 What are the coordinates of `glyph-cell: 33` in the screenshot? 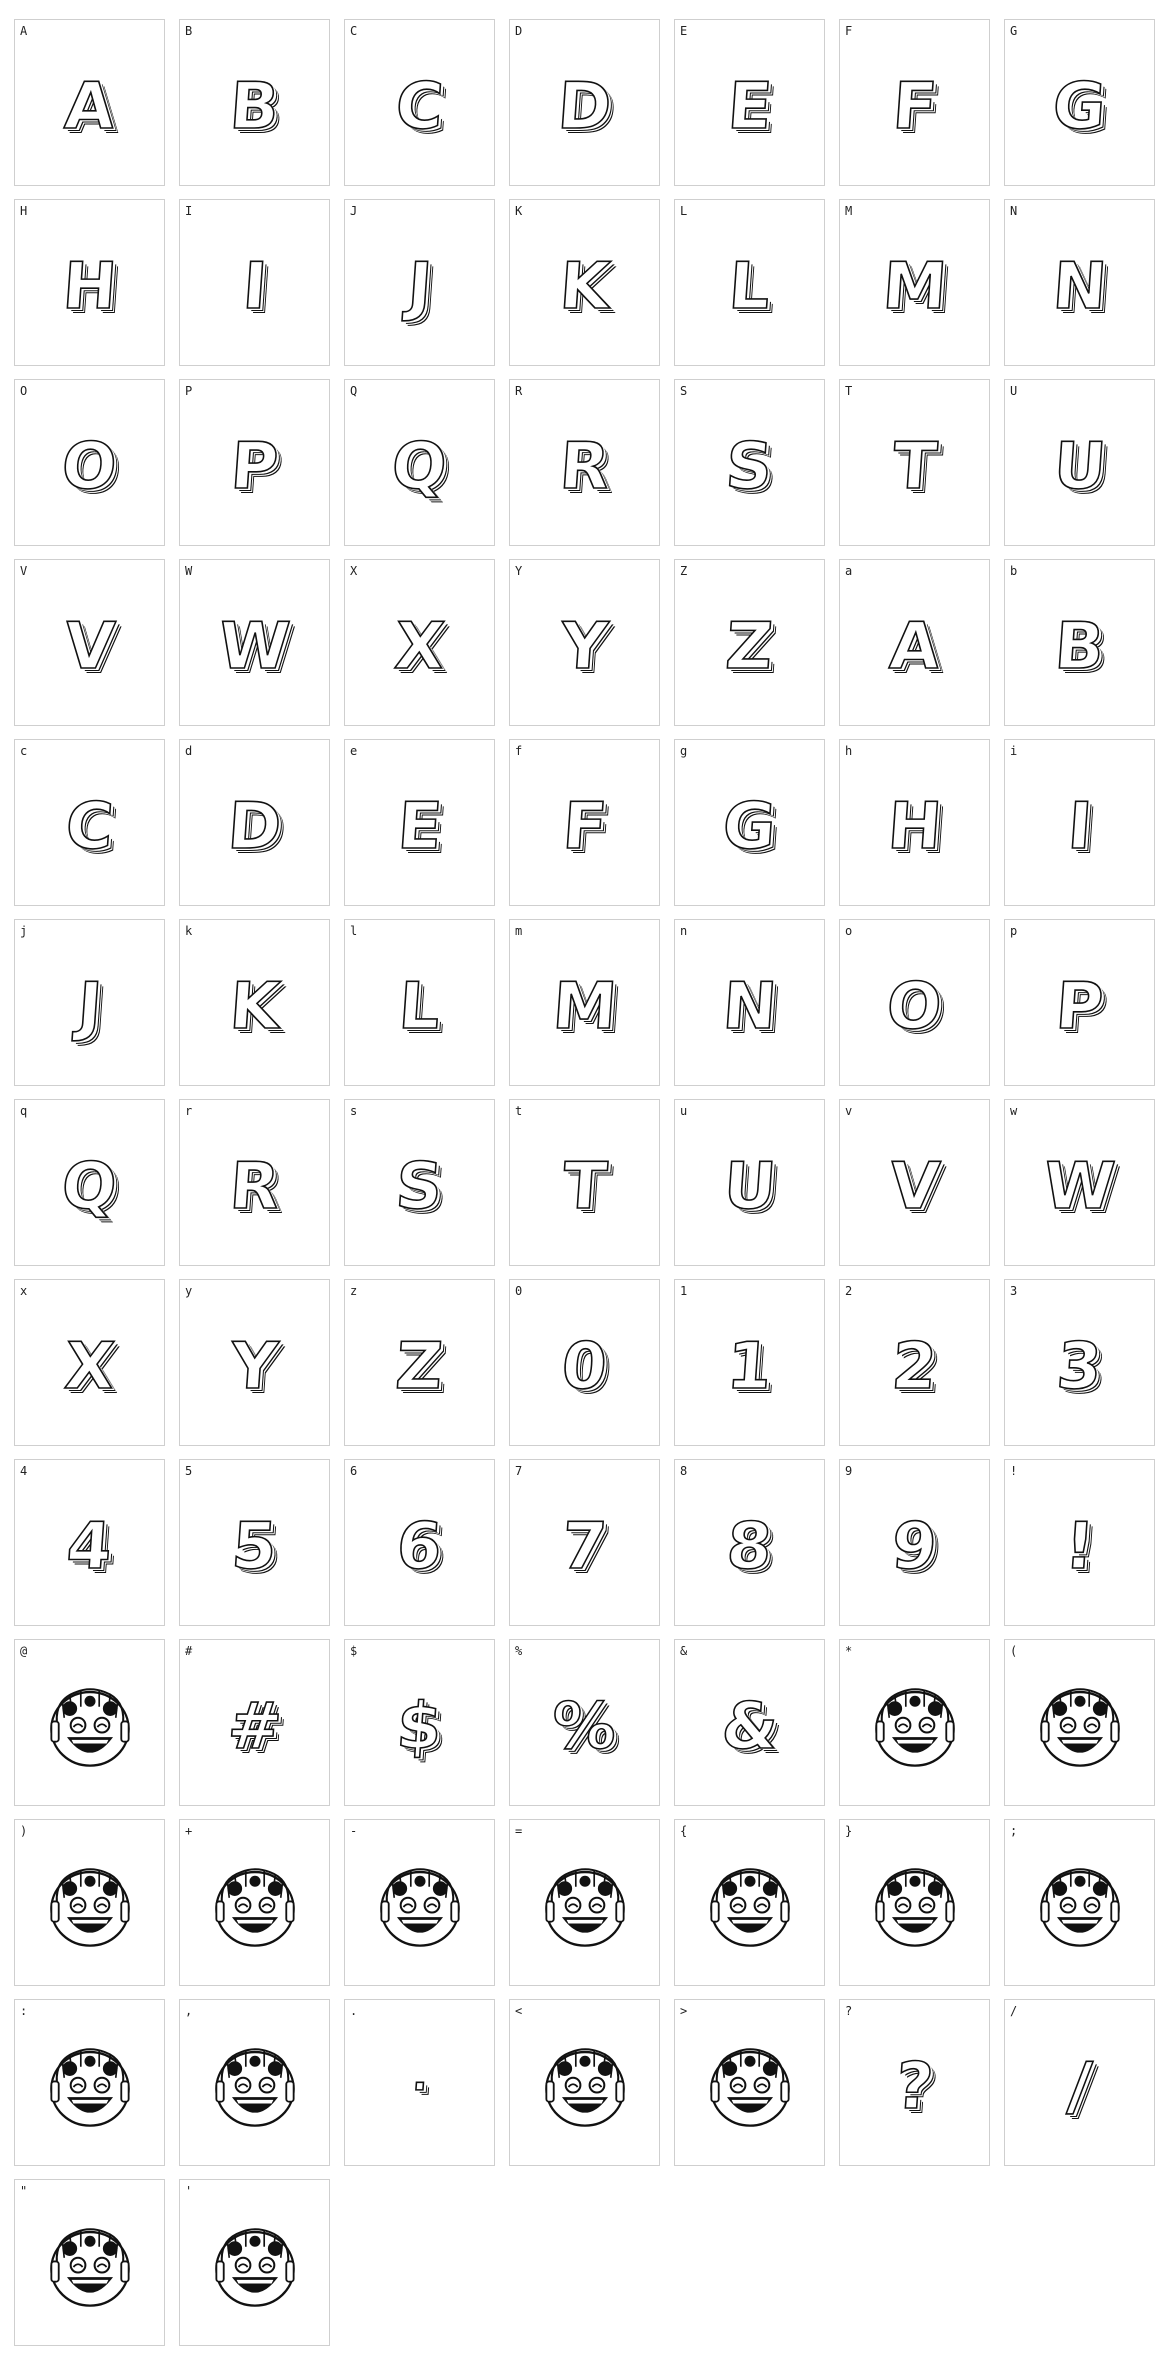 It's located at (1079, 1362).